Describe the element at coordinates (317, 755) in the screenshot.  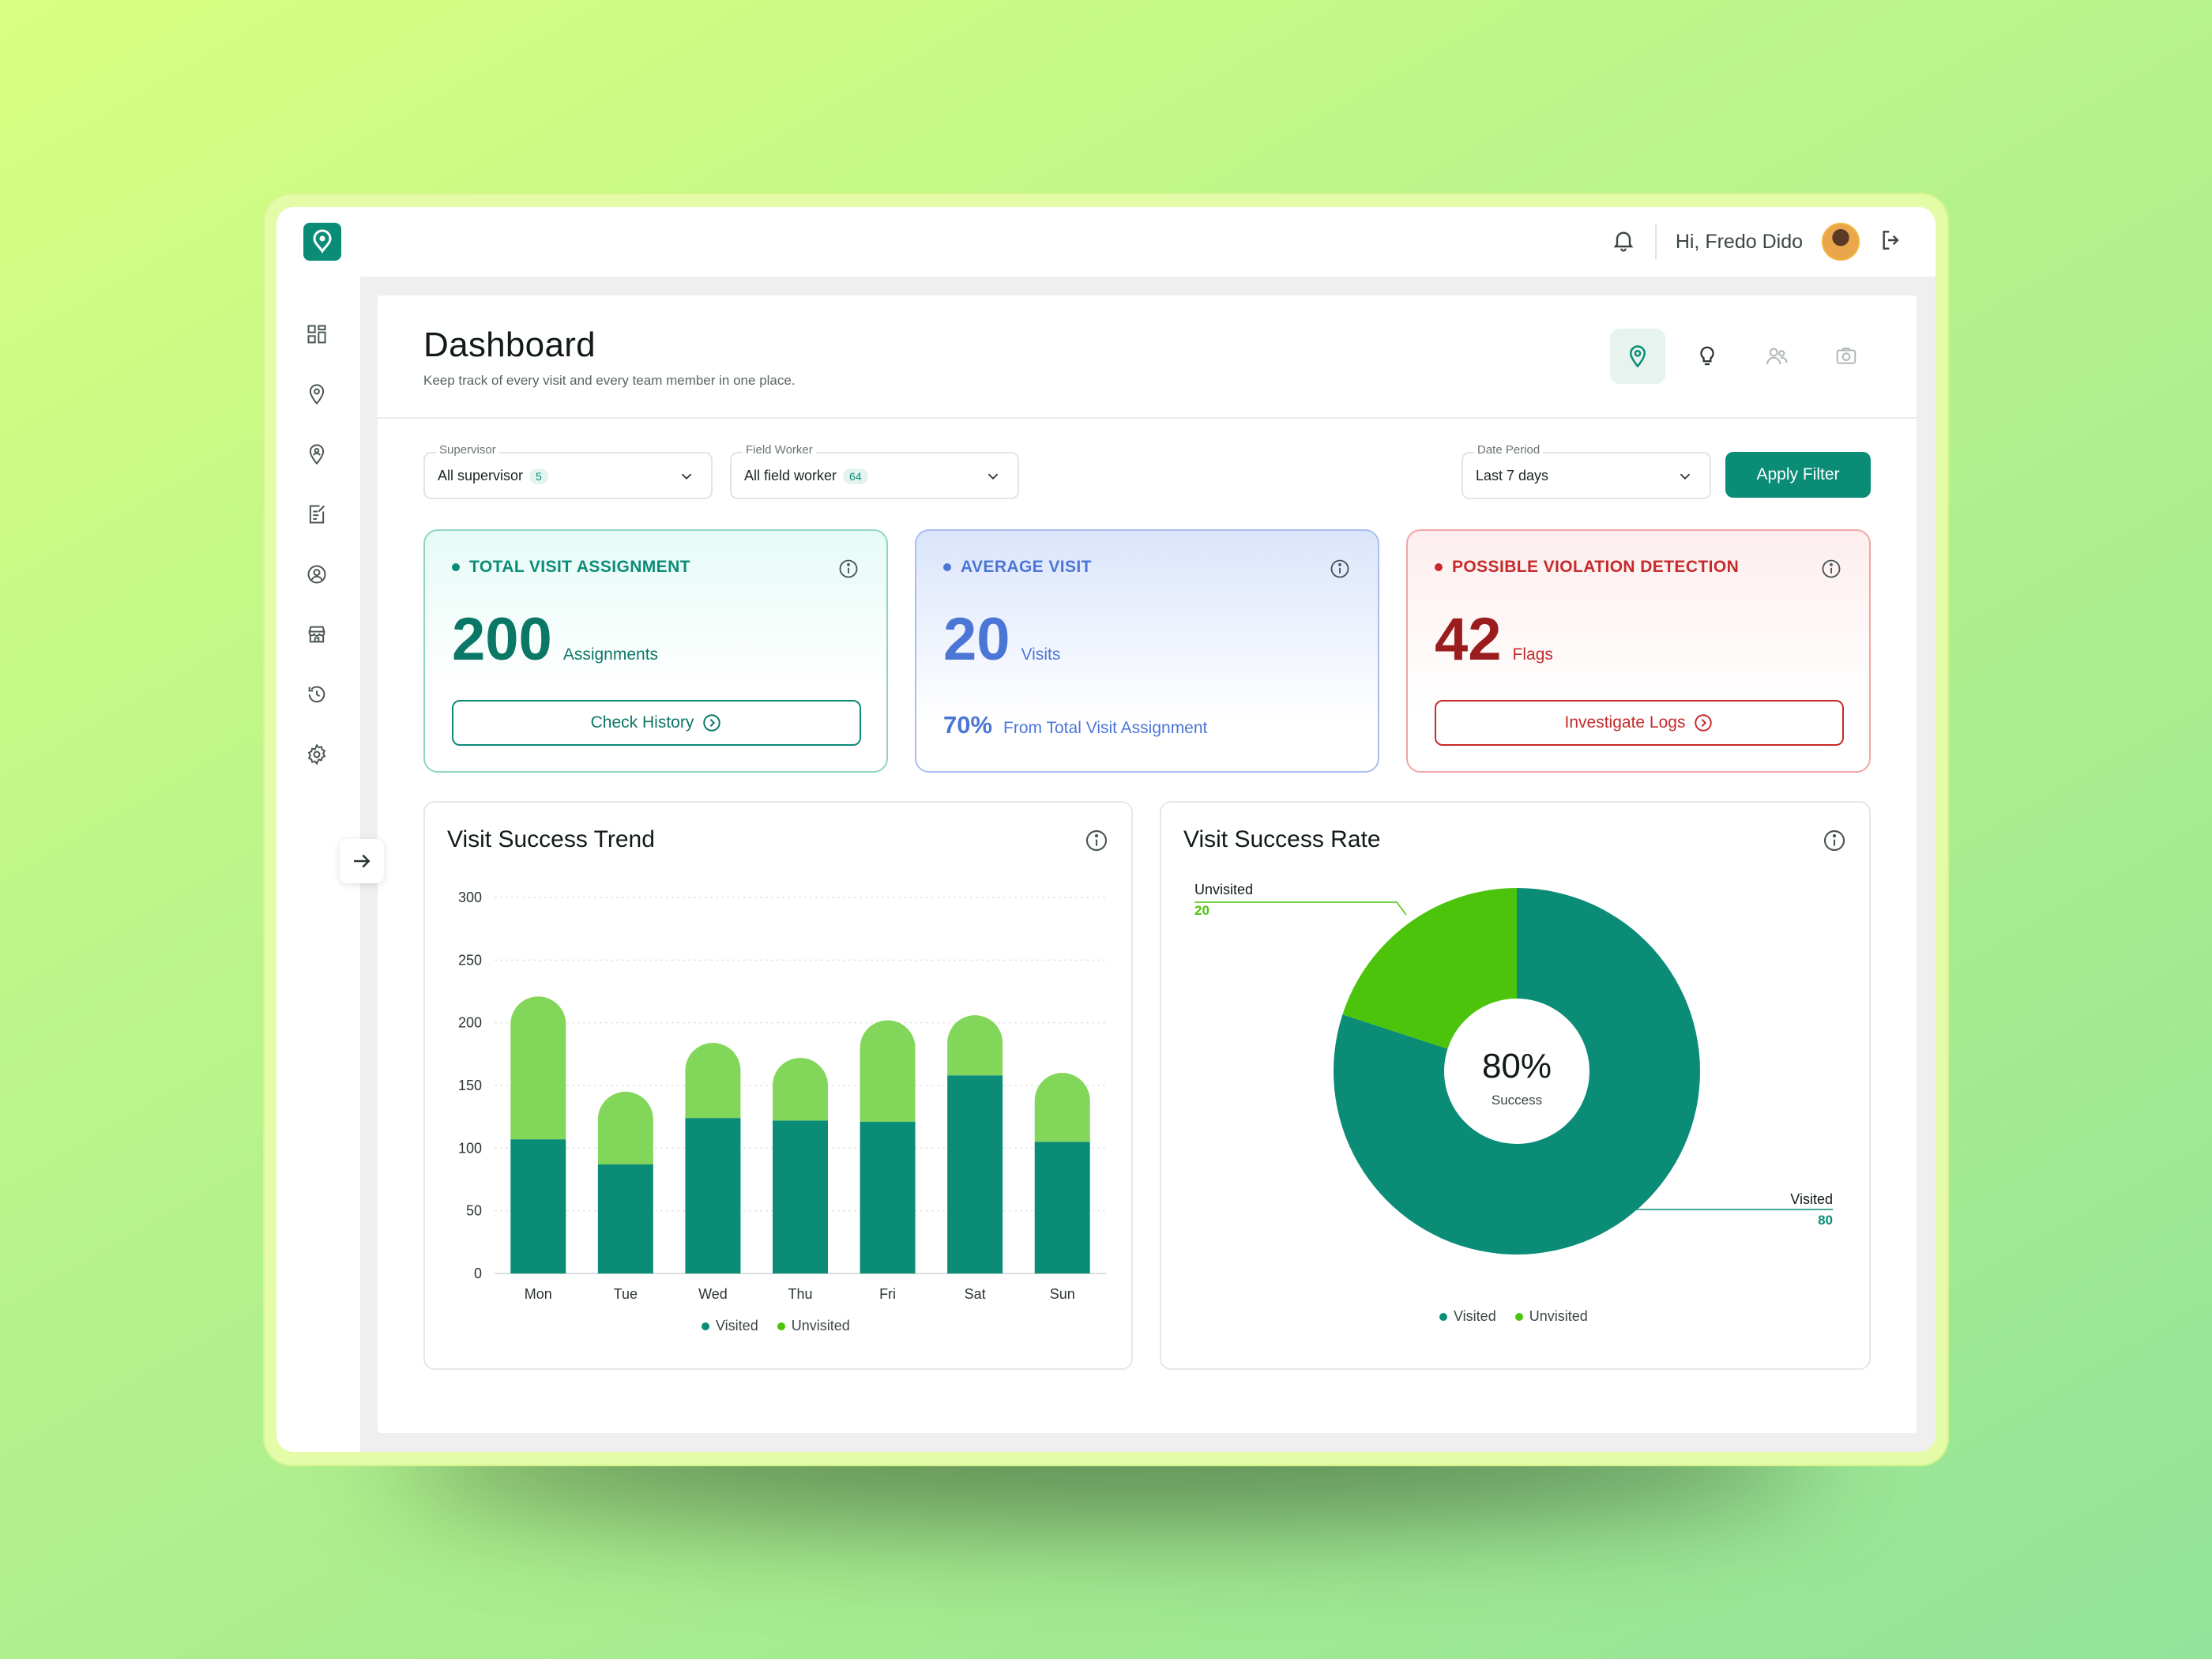
I see `settings-icon` at that location.